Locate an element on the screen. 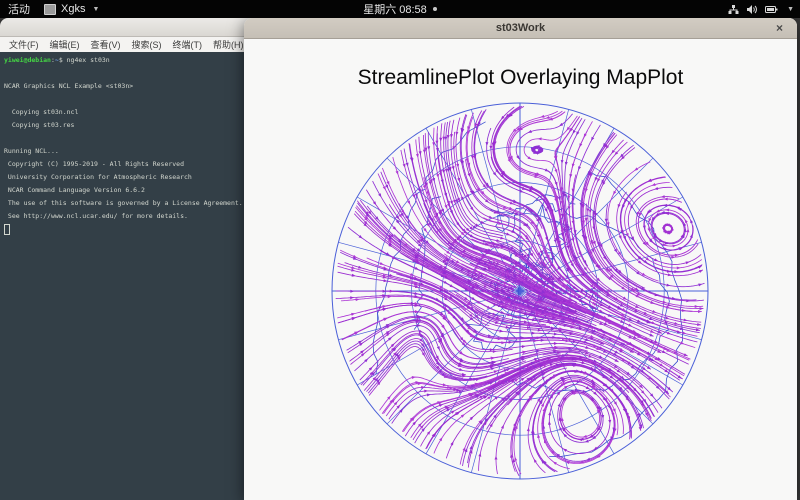 The image size is (800, 500). menu-item: 搜索(S) is located at coordinates (147, 44).